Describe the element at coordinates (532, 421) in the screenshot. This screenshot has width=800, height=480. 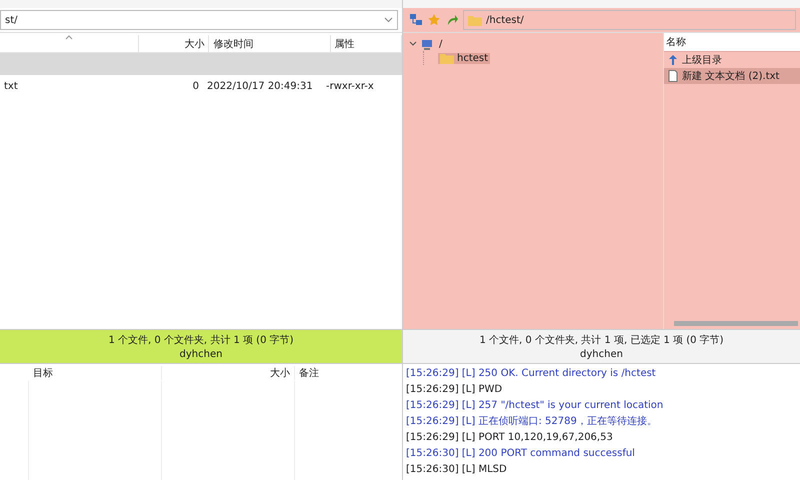
I see `log-line: [15:26:29] [L] 正在侦听端口: 52789，正在等待连接。` at that location.